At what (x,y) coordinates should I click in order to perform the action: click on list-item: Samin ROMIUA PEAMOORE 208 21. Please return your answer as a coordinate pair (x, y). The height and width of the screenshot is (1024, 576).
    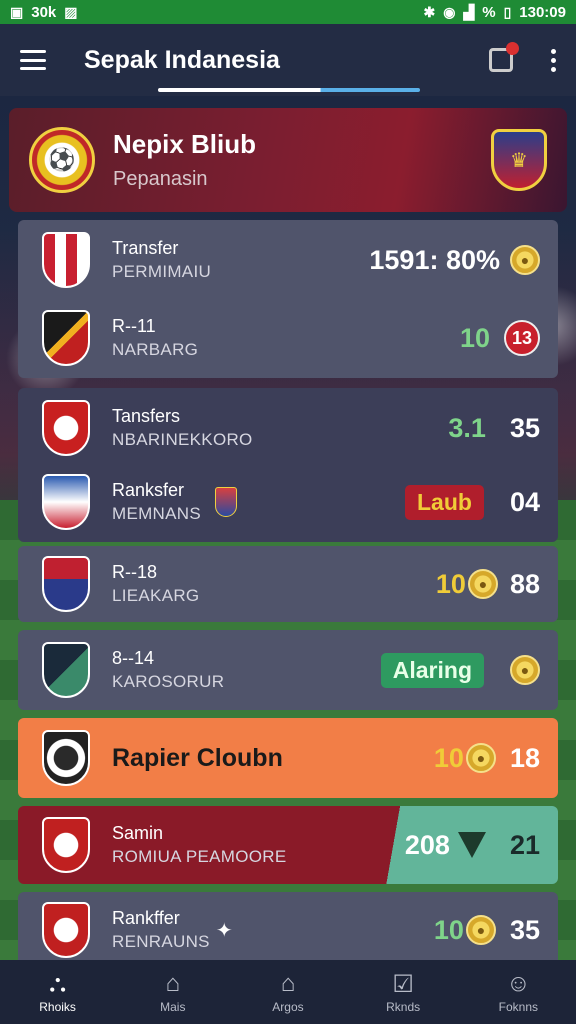
    Looking at the image, I should click on (288, 845).